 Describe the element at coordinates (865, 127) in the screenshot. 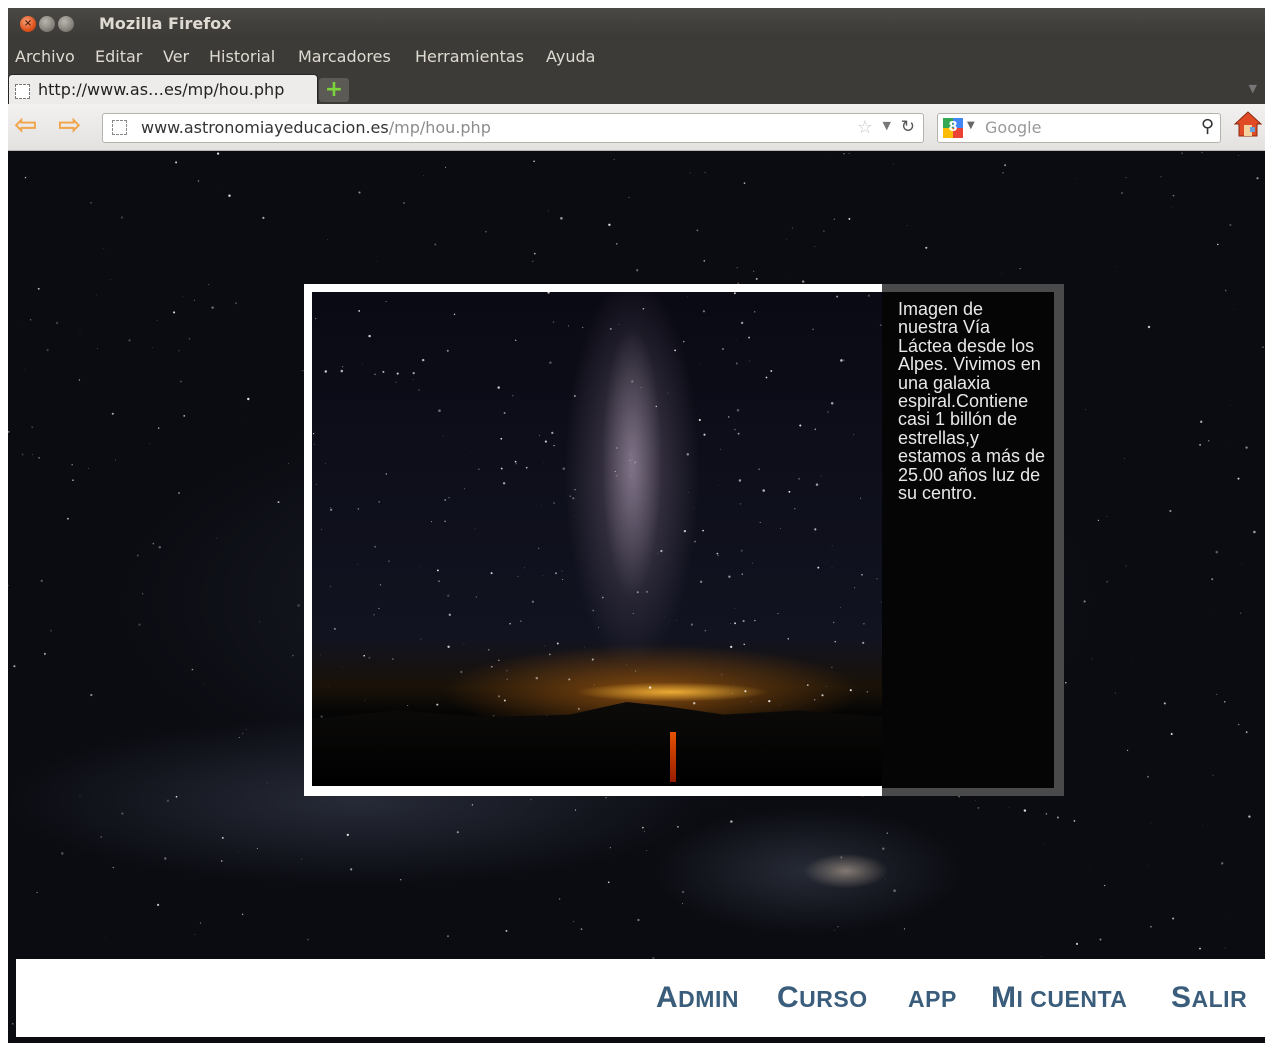

I see `bookmark-star-icon: ☆` at that location.